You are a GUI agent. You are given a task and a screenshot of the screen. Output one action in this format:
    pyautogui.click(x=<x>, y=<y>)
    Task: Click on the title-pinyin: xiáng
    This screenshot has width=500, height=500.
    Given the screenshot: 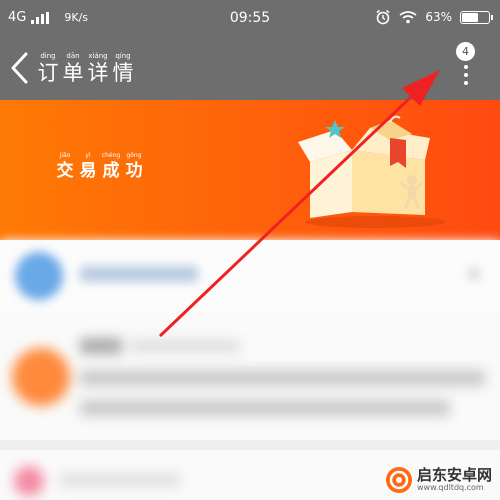 What is the action you would take?
    pyautogui.click(x=98, y=56)
    